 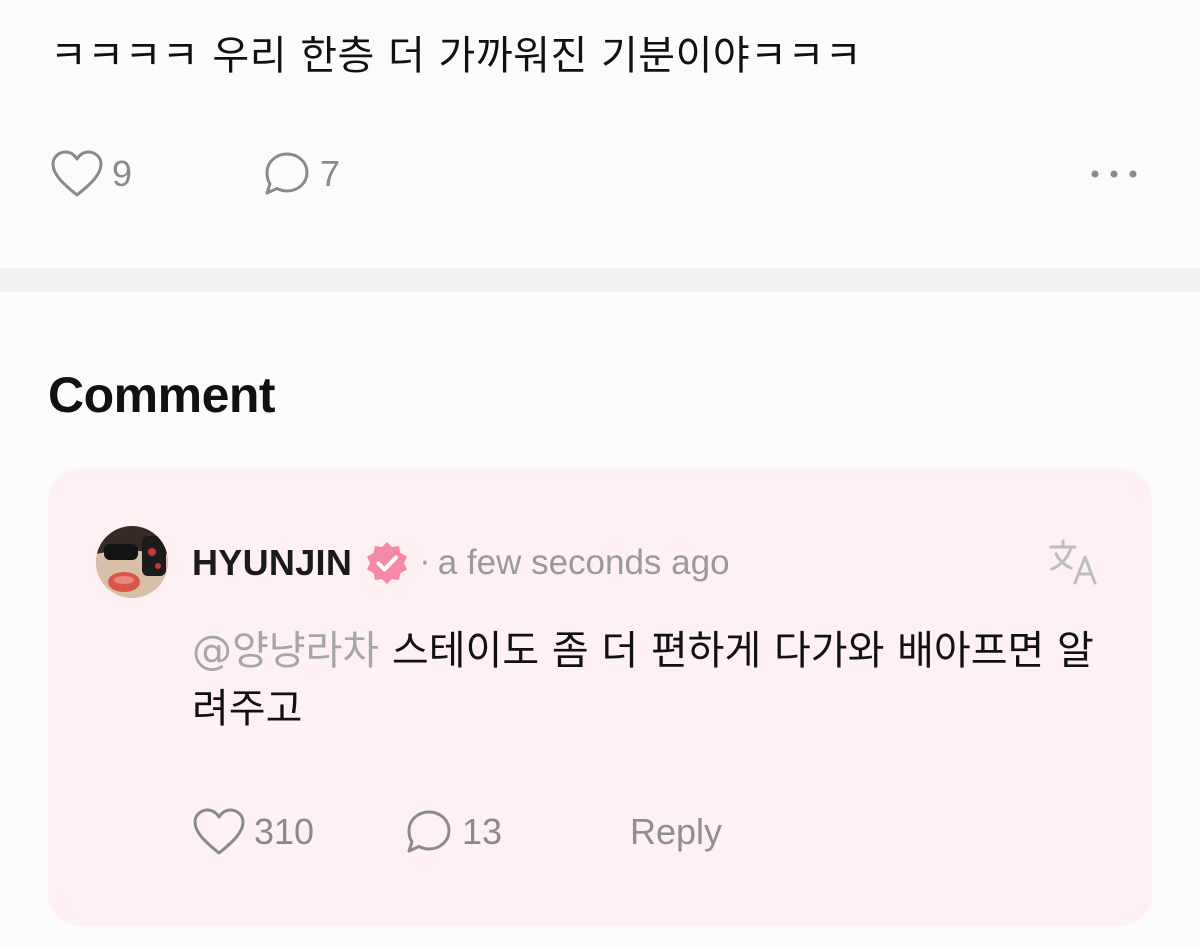 What do you see at coordinates (285, 651) in the screenshot?
I see `mention-link: @양냥라차` at bounding box center [285, 651].